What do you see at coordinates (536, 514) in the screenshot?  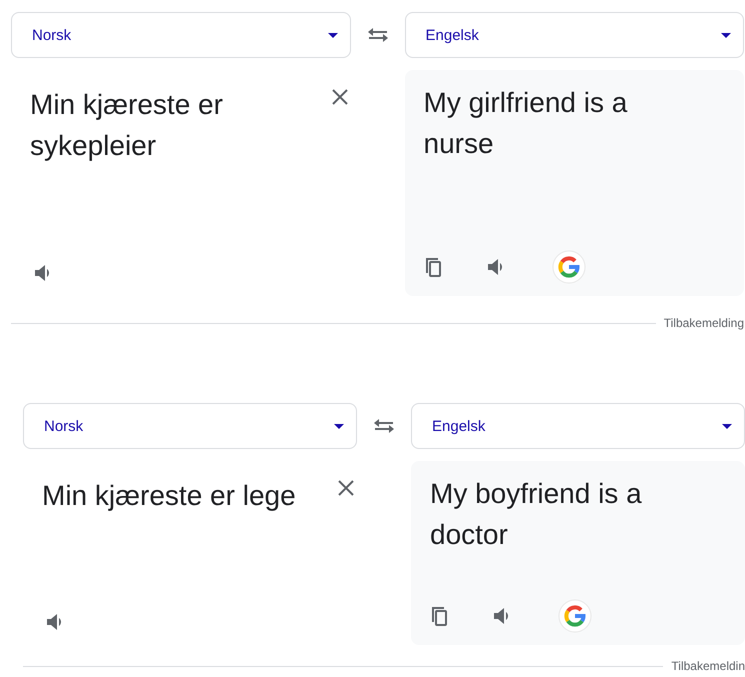 I see `translated-text: My boyfriend is a doctor` at bounding box center [536, 514].